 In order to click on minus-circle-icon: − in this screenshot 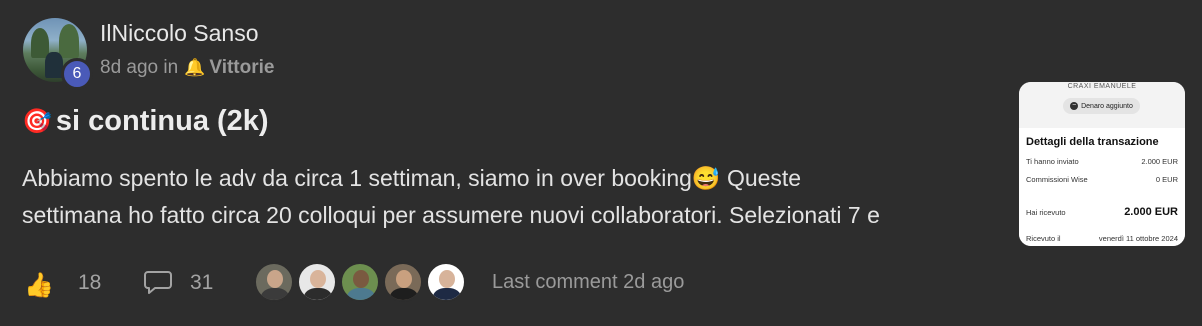, I will do `click(1074, 106)`.